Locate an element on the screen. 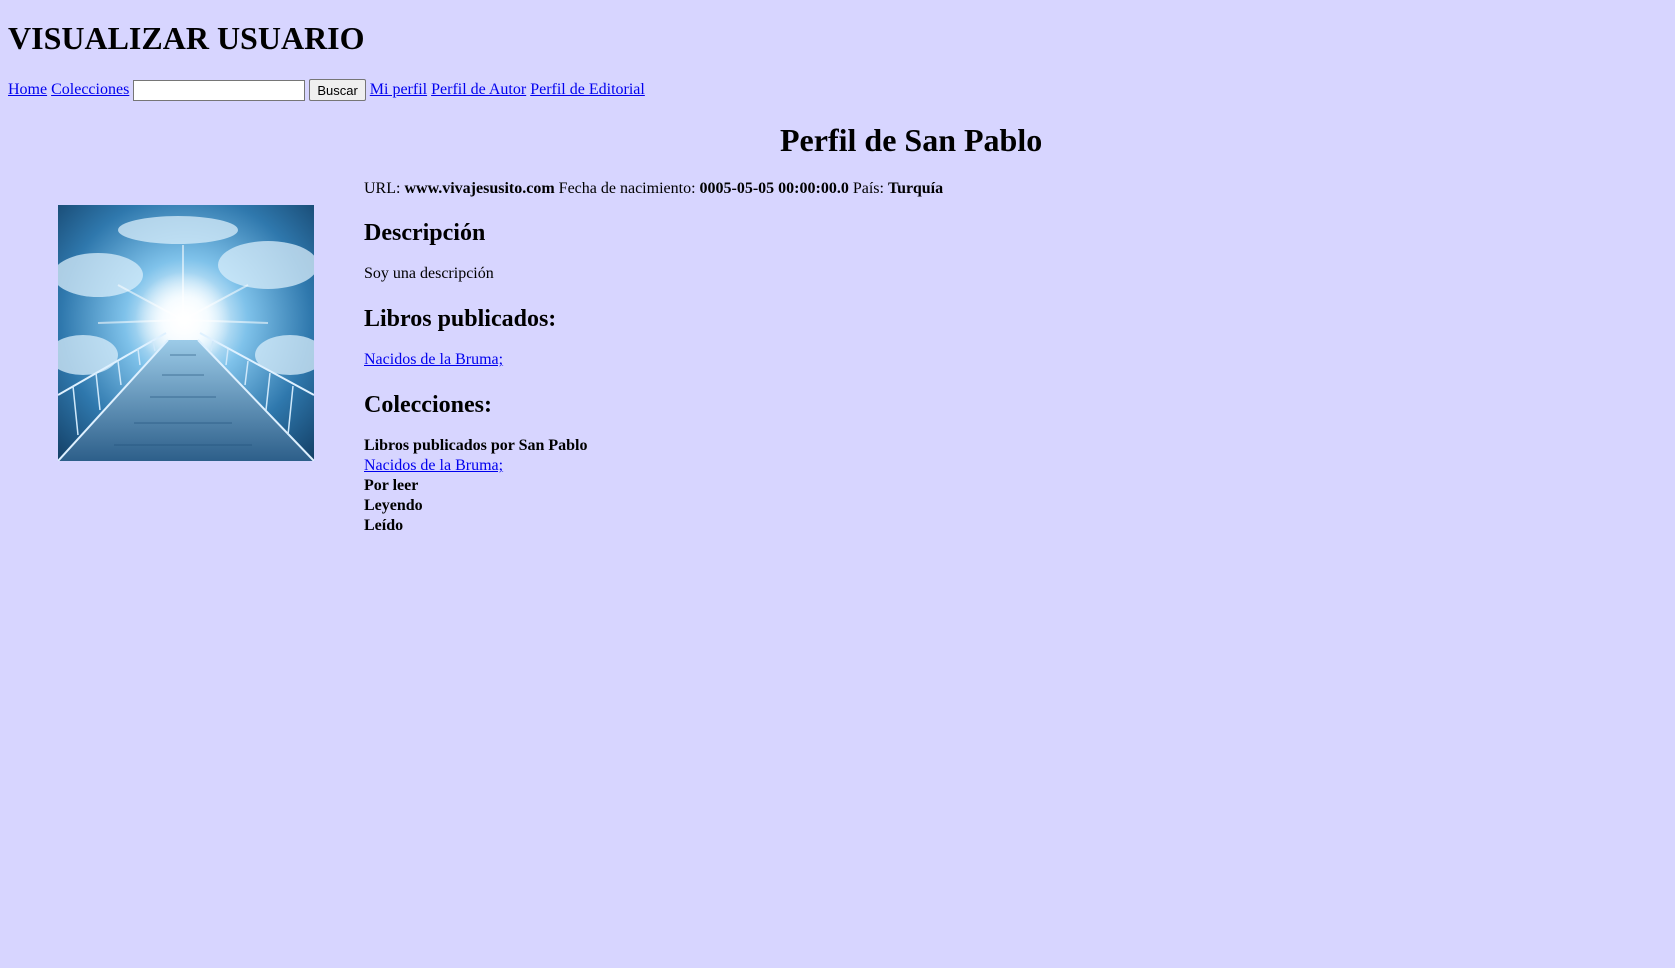 The width and height of the screenshot is (1675, 968). country-value: Turquía is located at coordinates (915, 188).